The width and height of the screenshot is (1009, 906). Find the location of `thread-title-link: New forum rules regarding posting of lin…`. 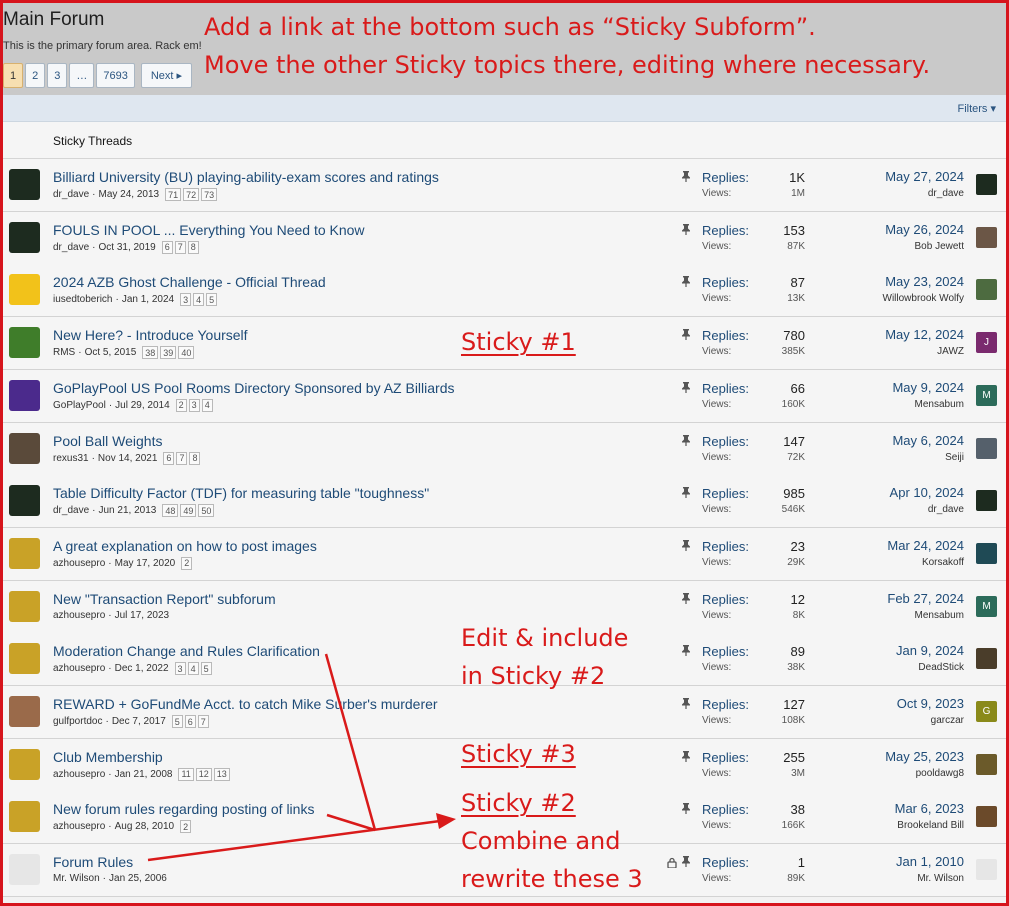

thread-title-link: New forum rules regarding posting of lin… is located at coordinates (183, 809).